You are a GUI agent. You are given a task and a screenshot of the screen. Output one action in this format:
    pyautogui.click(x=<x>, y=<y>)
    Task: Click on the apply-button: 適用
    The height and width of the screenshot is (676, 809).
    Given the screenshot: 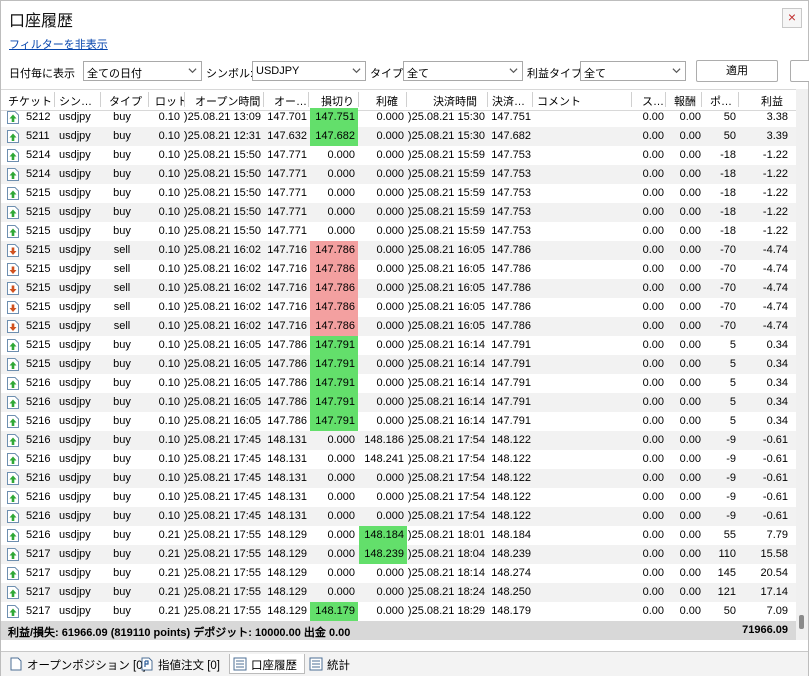 What is the action you would take?
    pyautogui.click(x=737, y=71)
    